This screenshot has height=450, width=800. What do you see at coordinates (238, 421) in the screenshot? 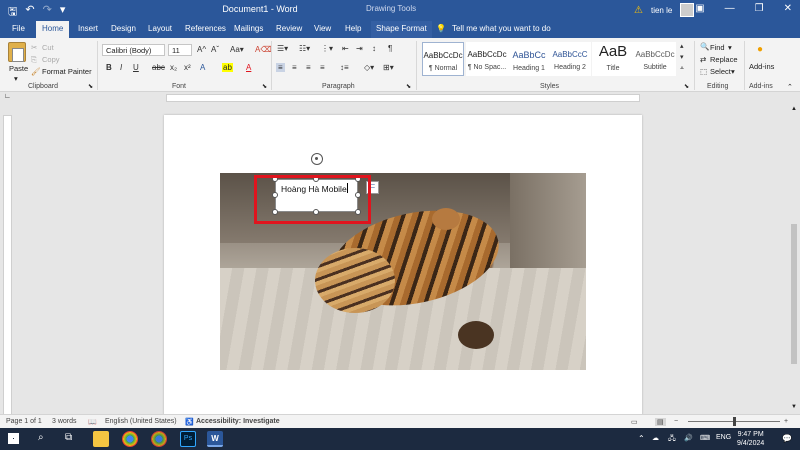
I see `accessibility-status: Accessibility: Investigate` at bounding box center [238, 421].